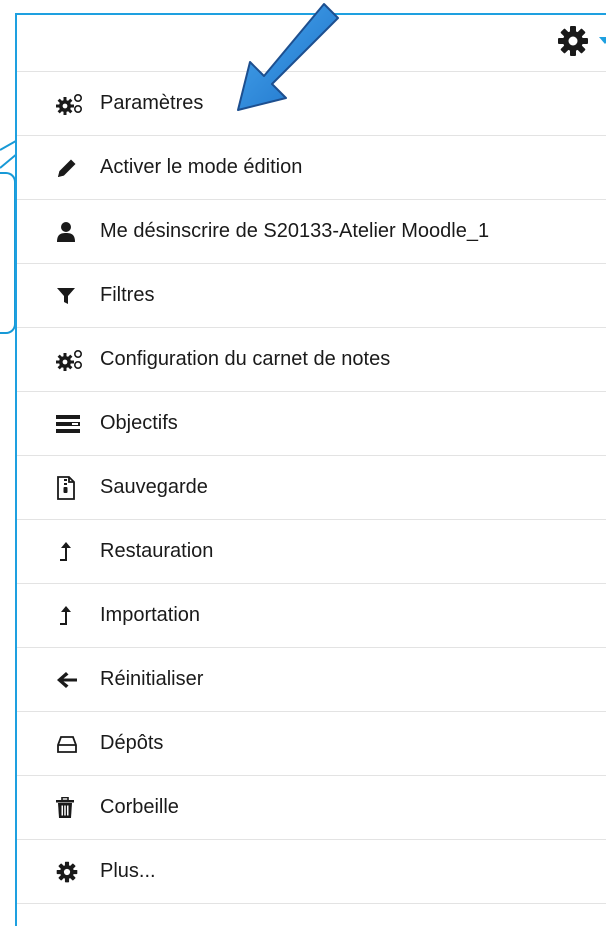 Image resolution: width=606 pixels, height=926 pixels. Describe the element at coordinates (150, 615) in the screenshot. I see `menu-item-label: Importation` at that location.